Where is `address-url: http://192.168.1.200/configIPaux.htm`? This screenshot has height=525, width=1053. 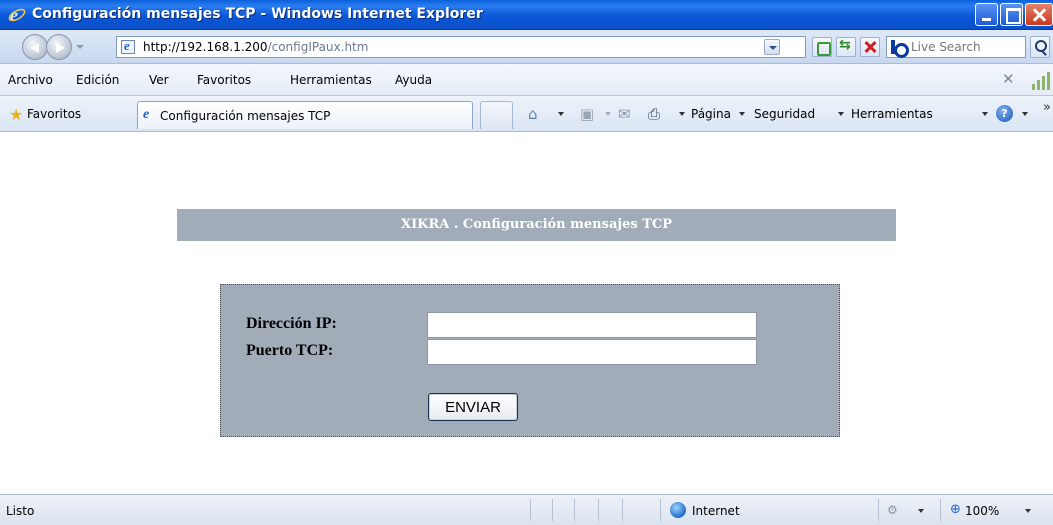
address-url: http://192.168.1.200/configIPaux.htm is located at coordinates (255, 47).